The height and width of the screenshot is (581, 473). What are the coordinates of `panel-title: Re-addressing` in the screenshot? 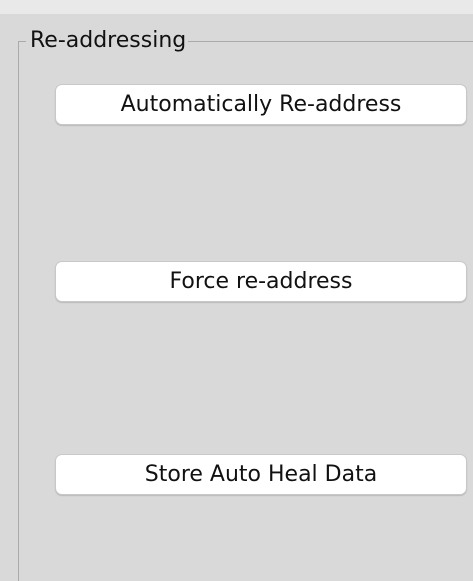 It's located at (107, 41).